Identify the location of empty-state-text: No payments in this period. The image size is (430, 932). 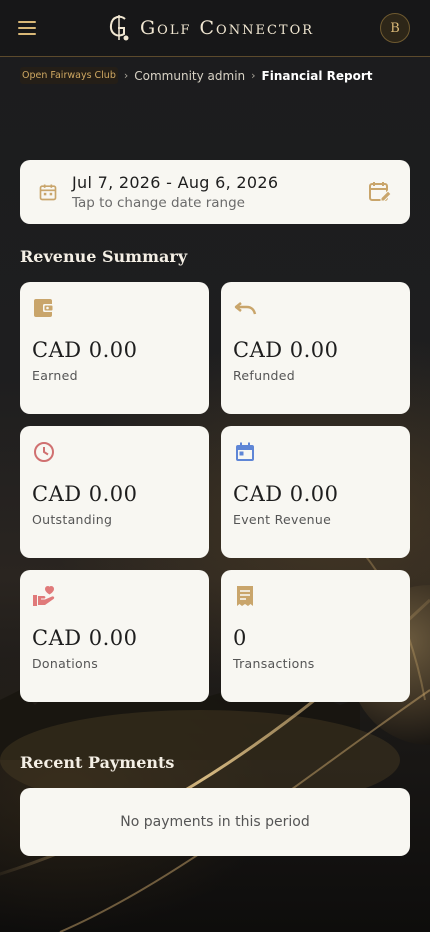
(215, 822).